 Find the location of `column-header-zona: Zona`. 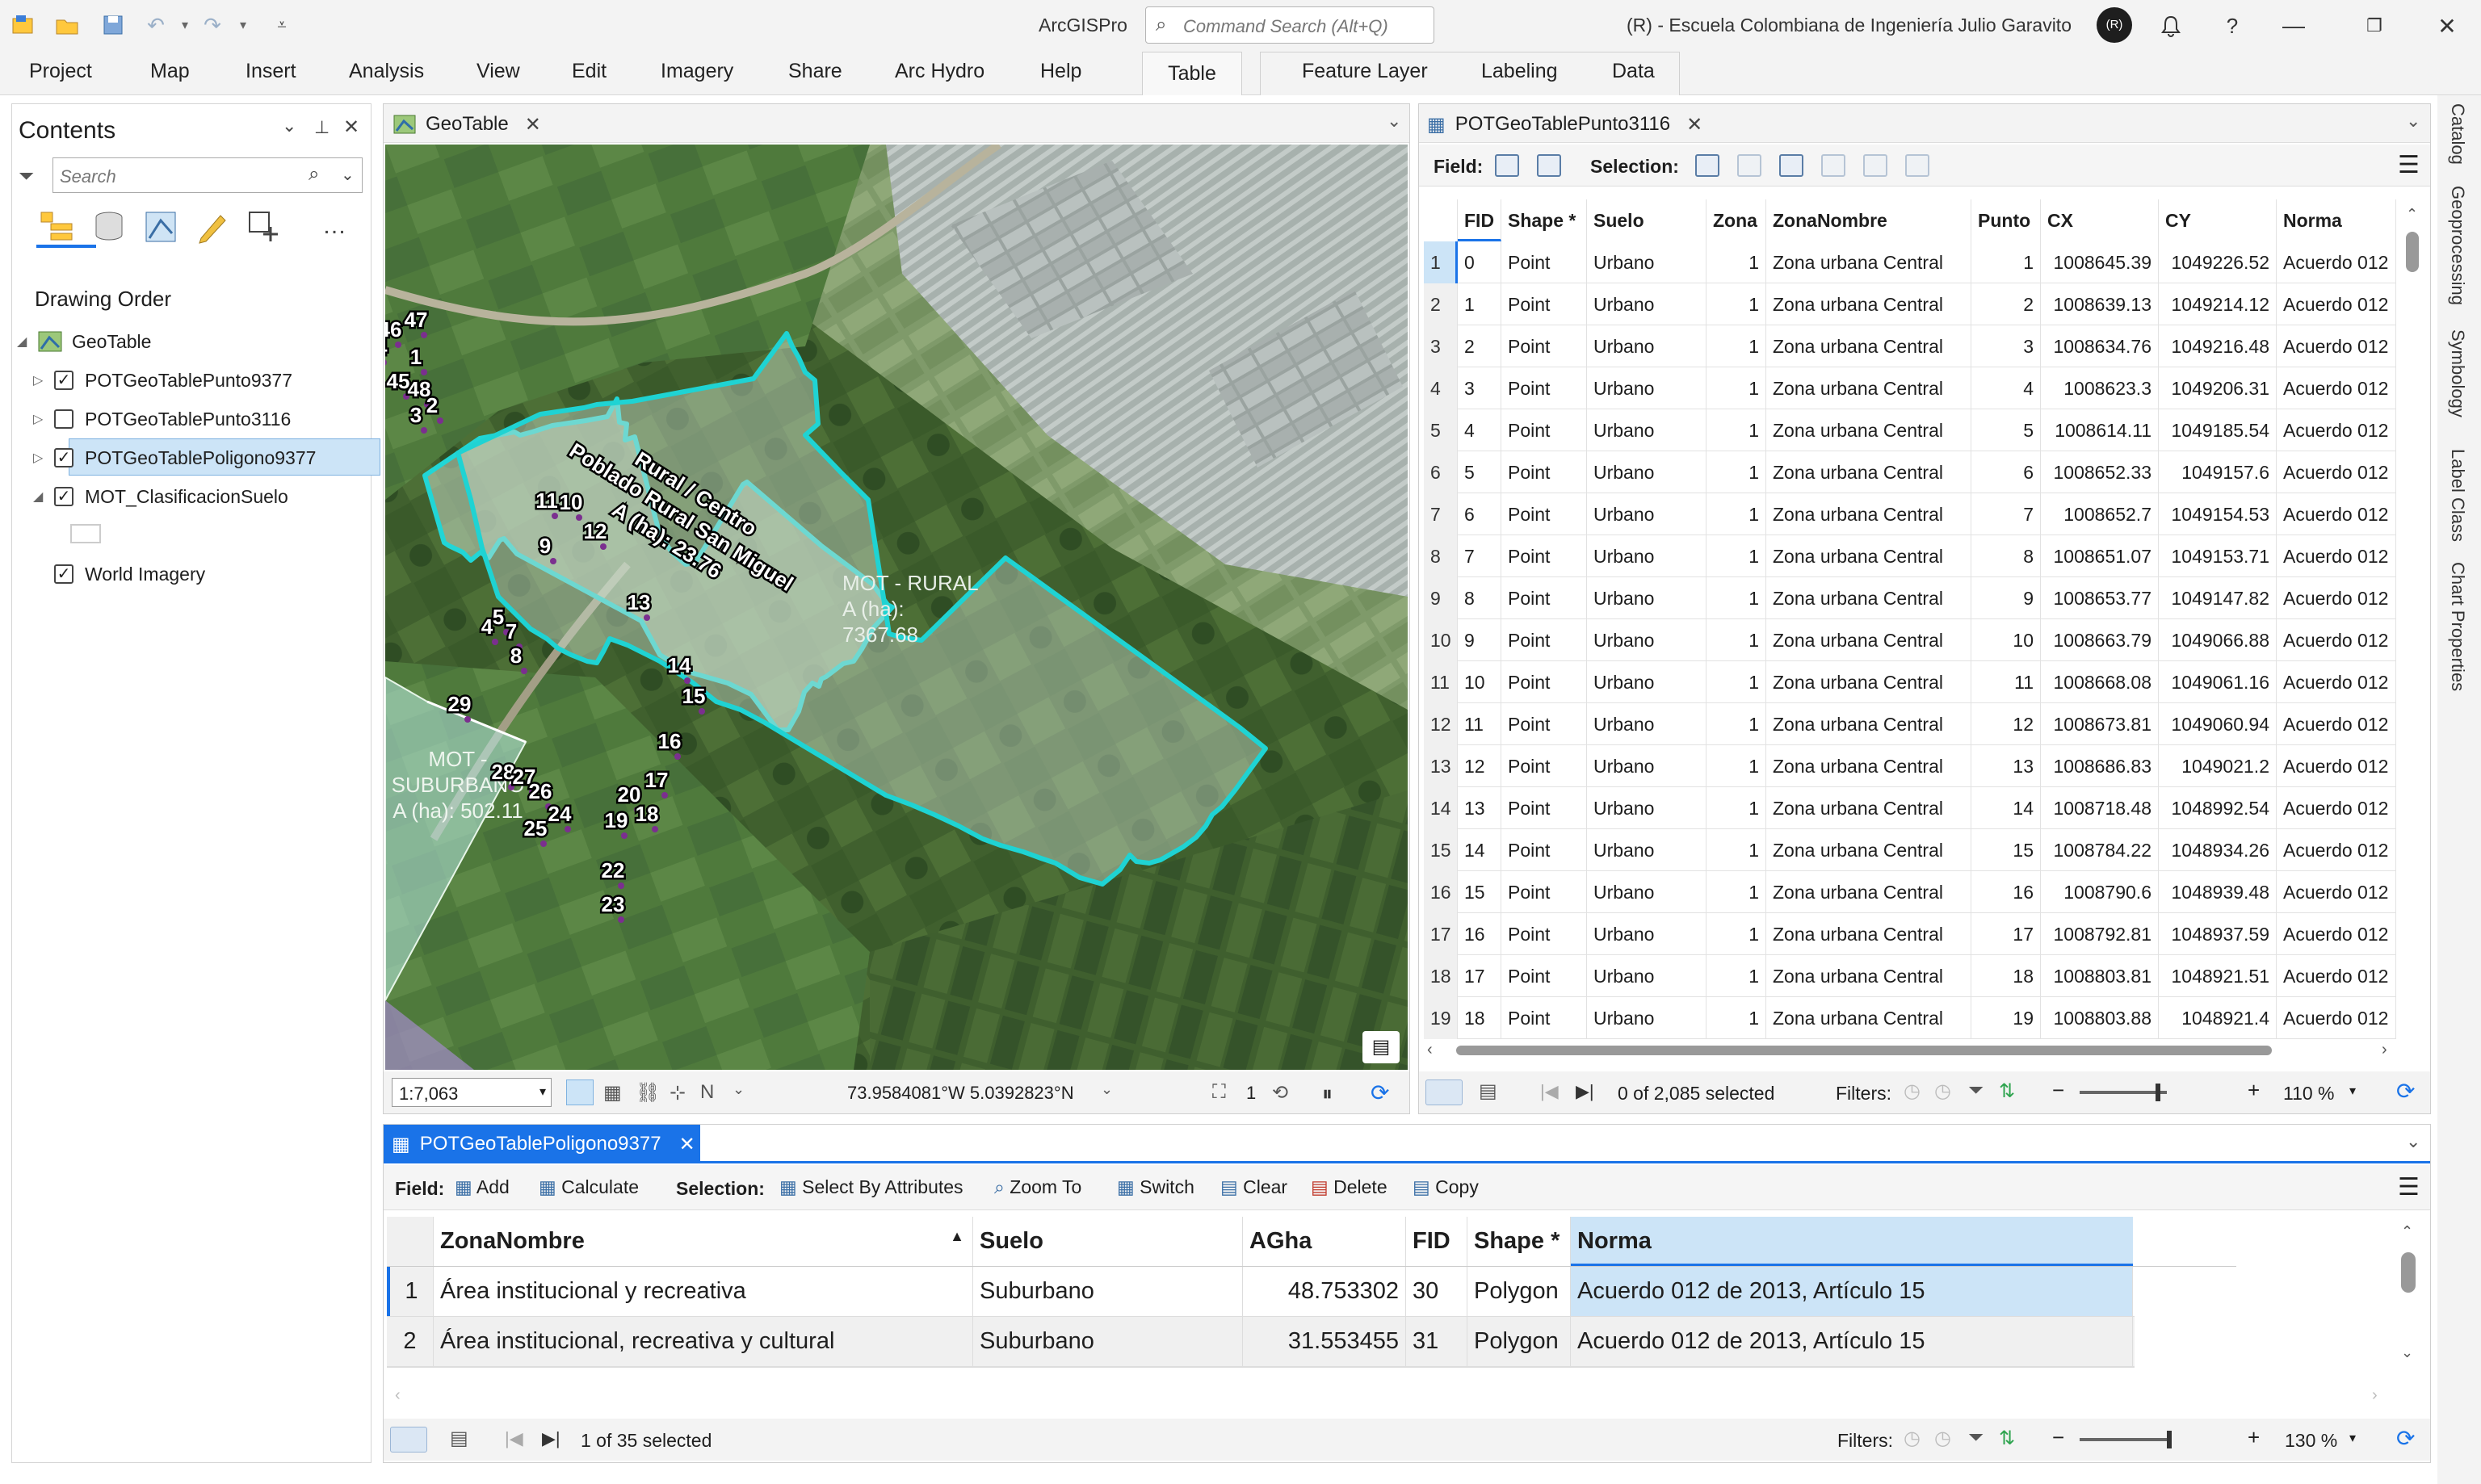

column-header-zona: Zona is located at coordinates (1736, 220).